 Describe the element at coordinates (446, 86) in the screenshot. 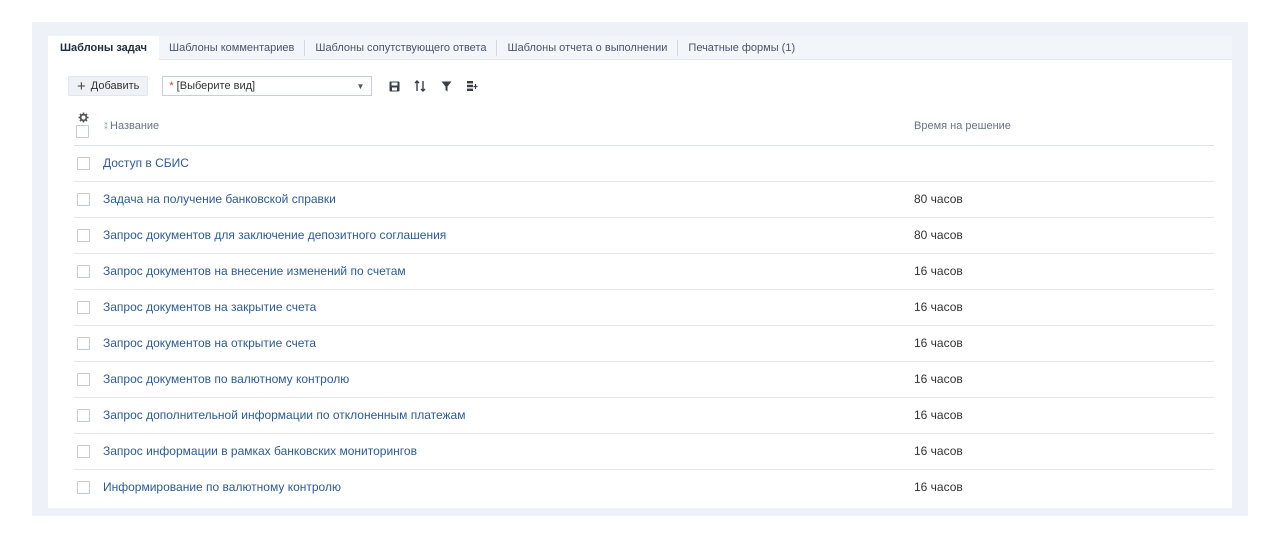

I see `filter-icon` at that location.